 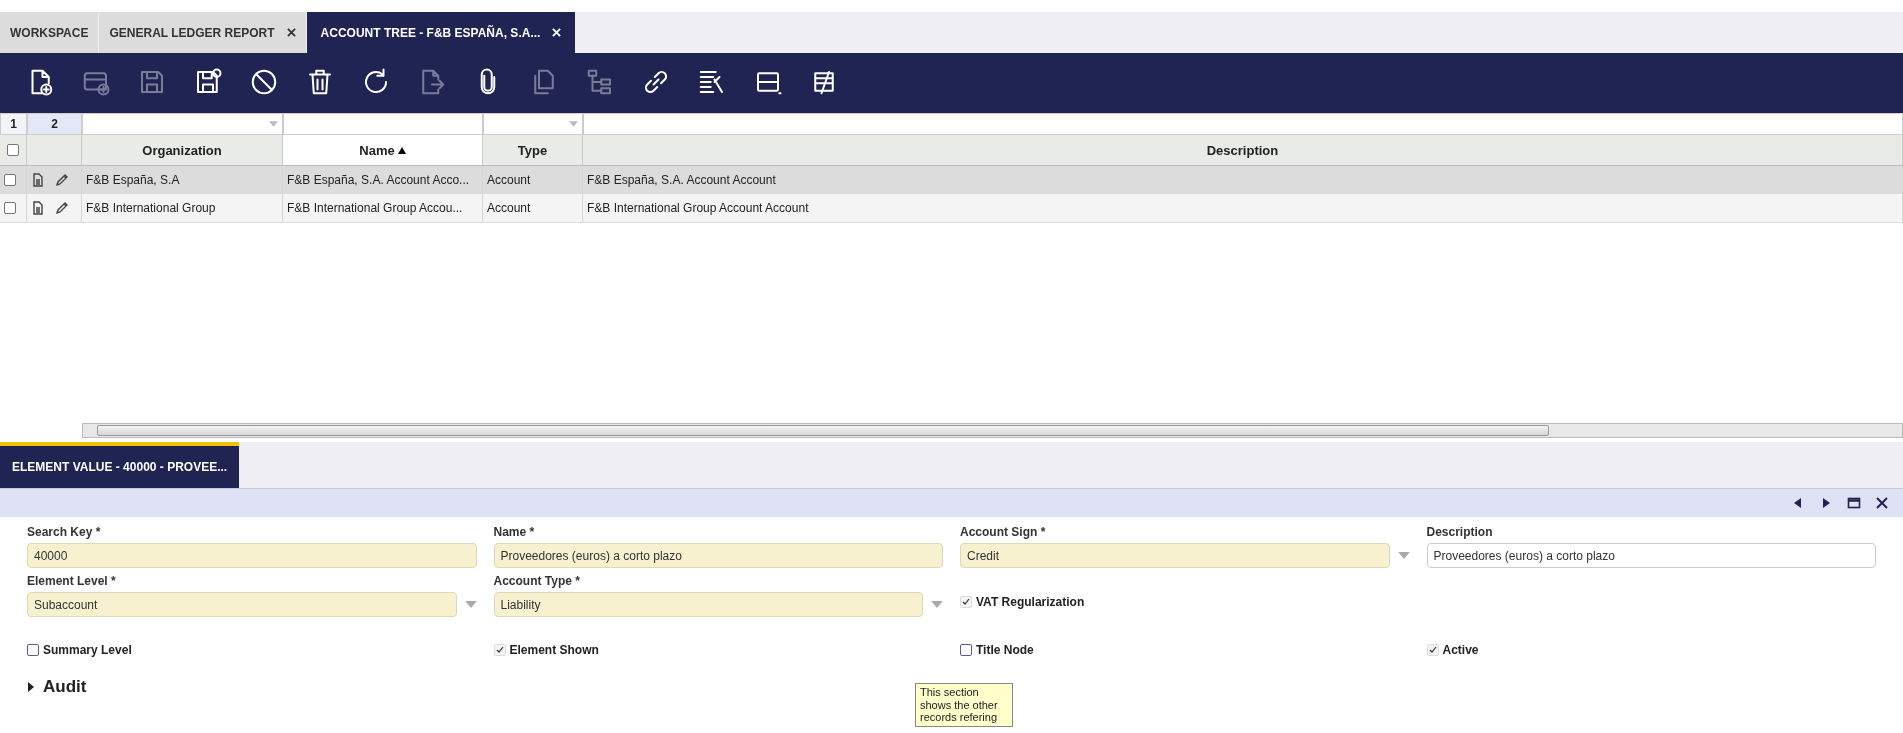 What do you see at coordinates (533, 150) in the screenshot?
I see `column-header: Type` at bounding box center [533, 150].